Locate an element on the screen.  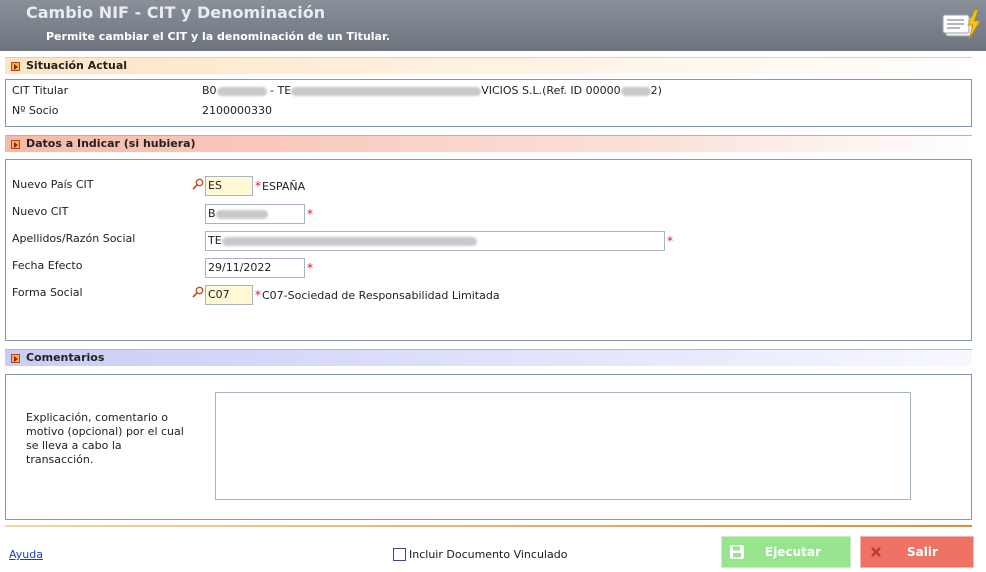
header-divider is located at coordinates (493, 49).